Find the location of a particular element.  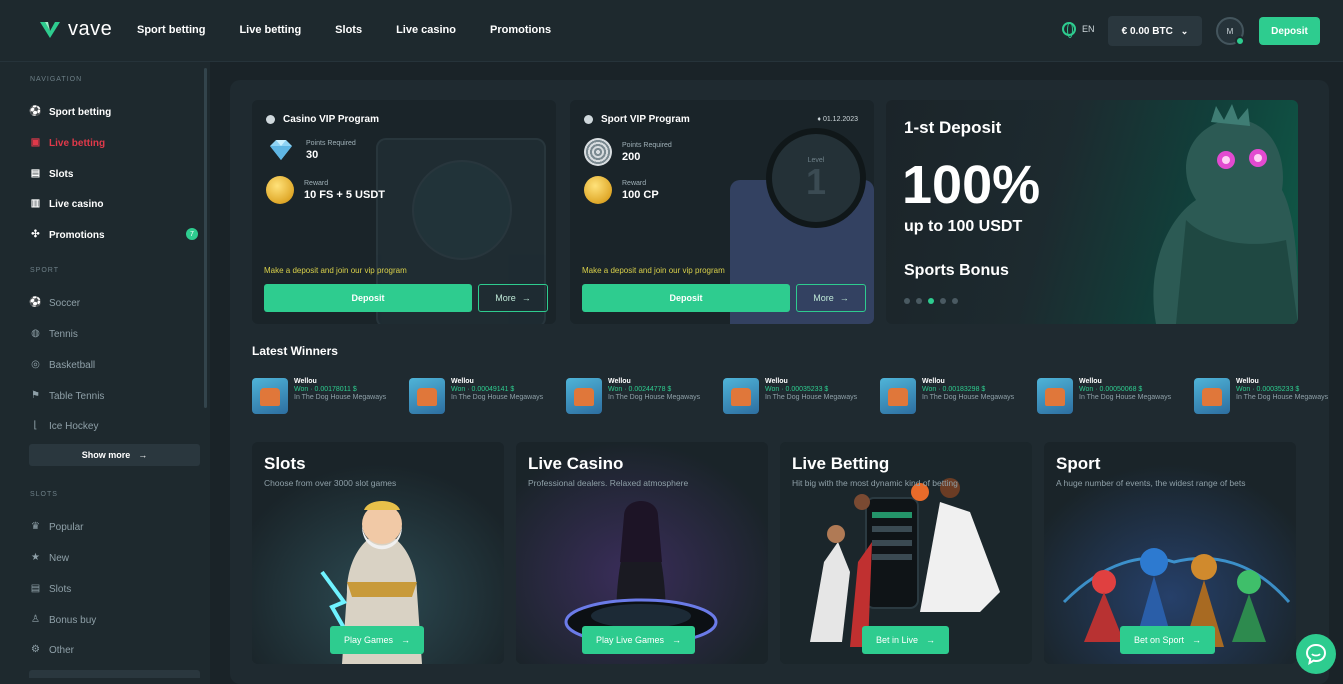

language-selector: EN is located at coordinates (1078, 30).